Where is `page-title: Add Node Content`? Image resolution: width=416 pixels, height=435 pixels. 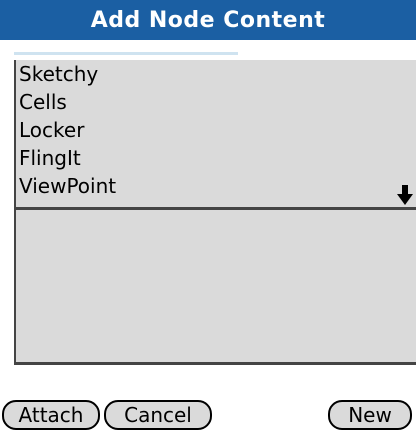
page-title: Add Node Content is located at coordinates (208, 20).